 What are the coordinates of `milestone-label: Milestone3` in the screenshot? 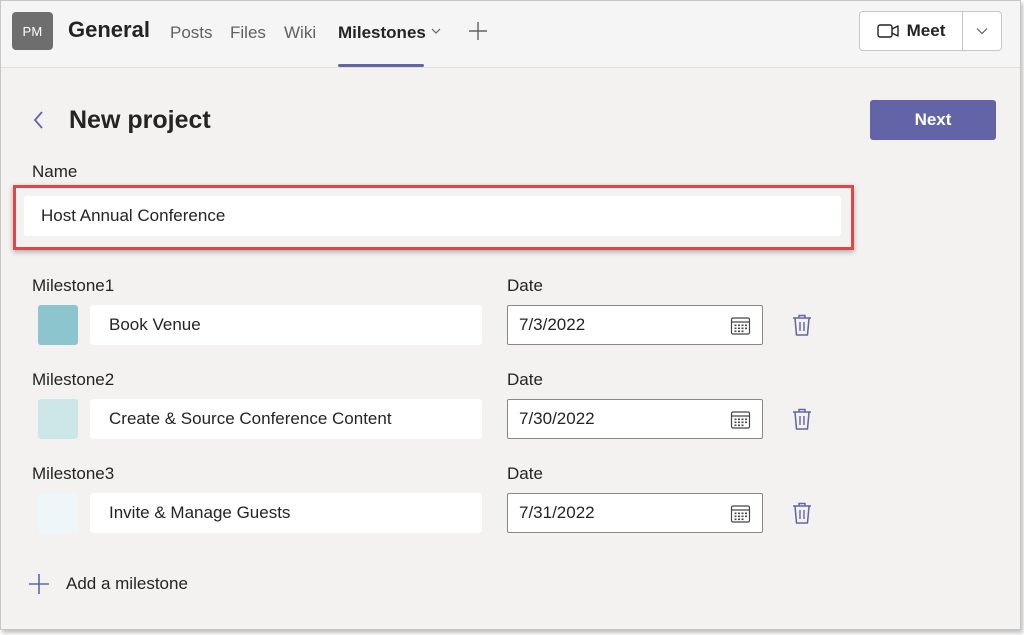 It's located at (73, 473).